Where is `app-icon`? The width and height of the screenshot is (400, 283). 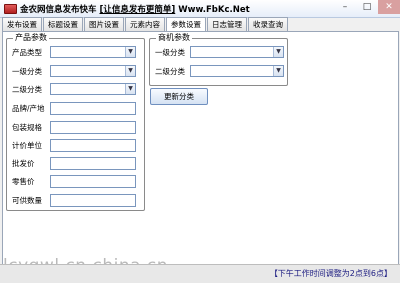 app-icon is located at coordinates (10, 9).